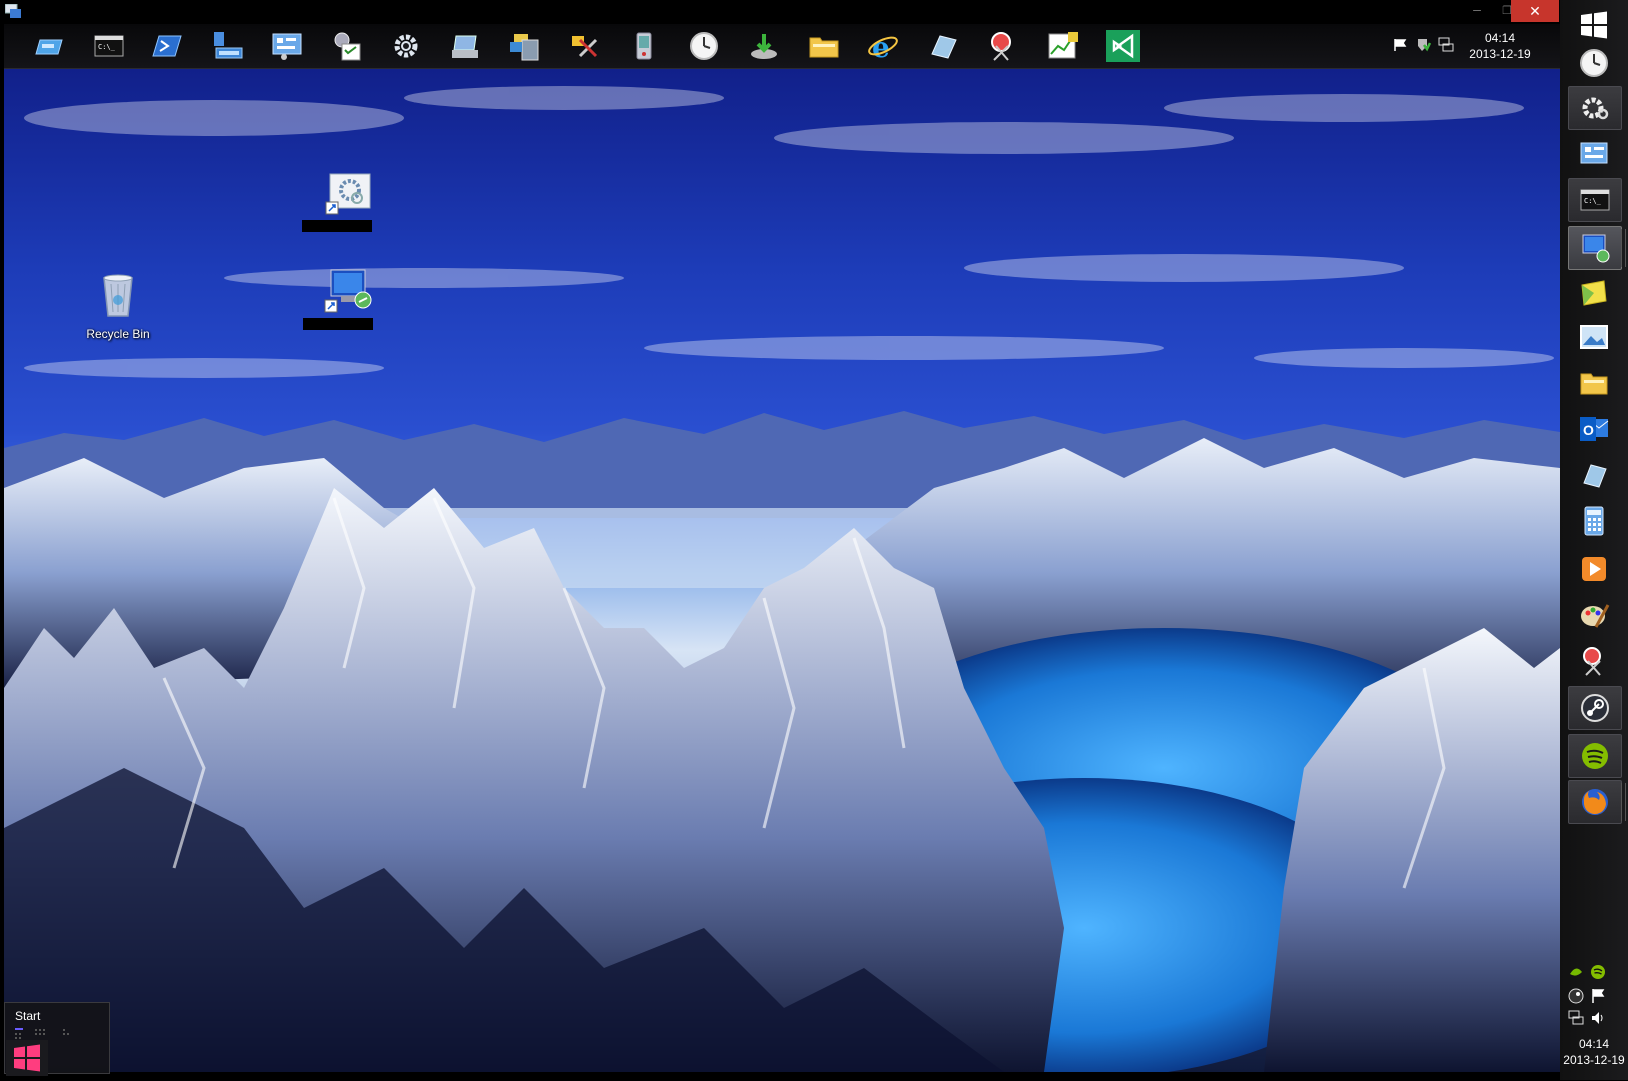 The image size is (1628, 1081). I want to click on internet-explorer-icon: e, so click(883, 46).